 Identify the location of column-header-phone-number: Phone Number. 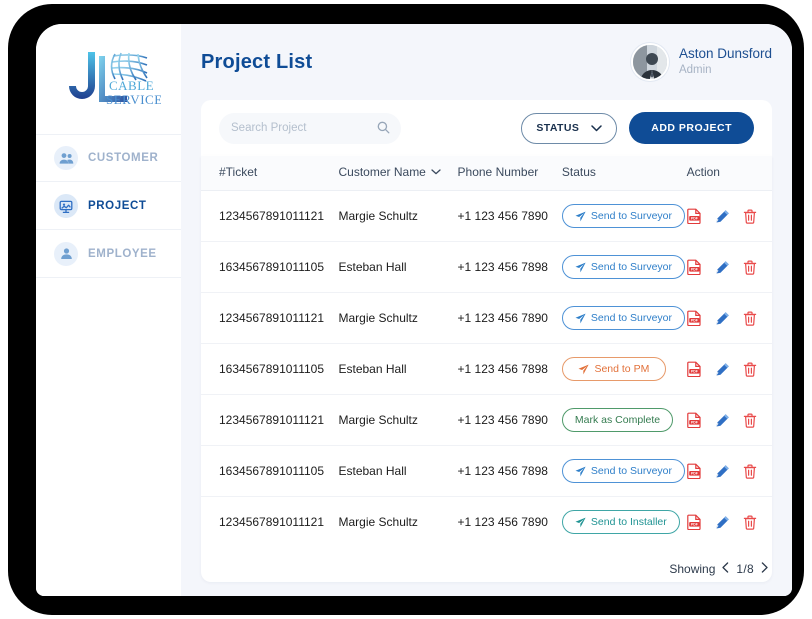
(509, 173).